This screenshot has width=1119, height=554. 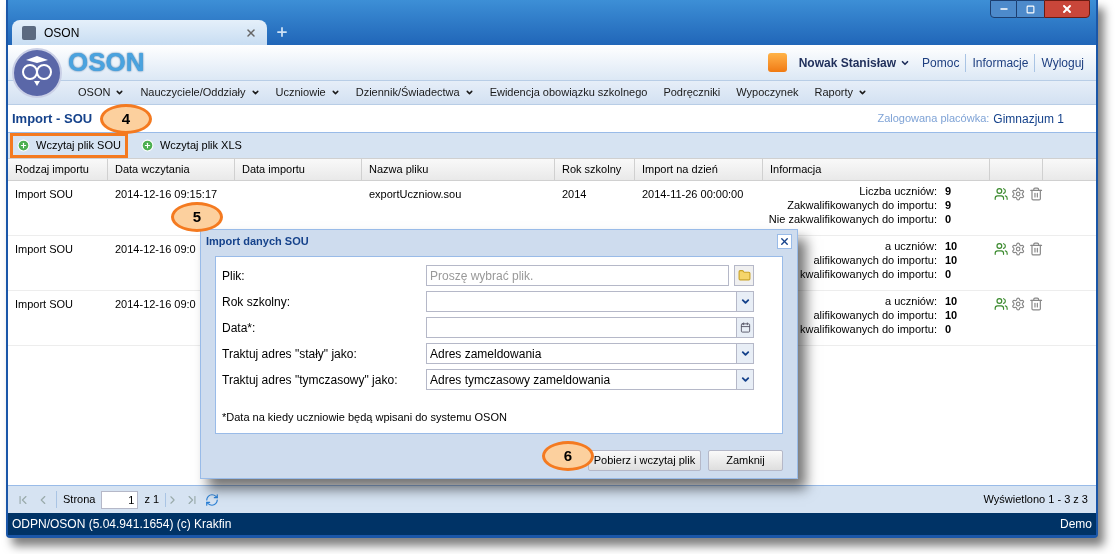 What do you see at coordinates (200, 92) in the screenshot?
I see `menu-item: Nauczyciele/Oddziały` at bounding box center [200, 92].